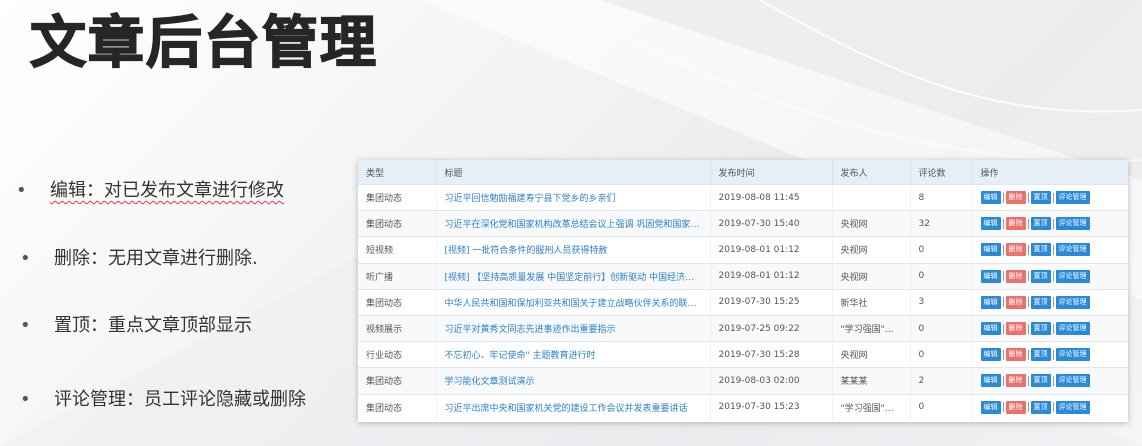 Image resolution: width=1142 pixels, height=446 pixels. I want to click on time-cell: 2019-08-08 11:45, so click(771, 197).